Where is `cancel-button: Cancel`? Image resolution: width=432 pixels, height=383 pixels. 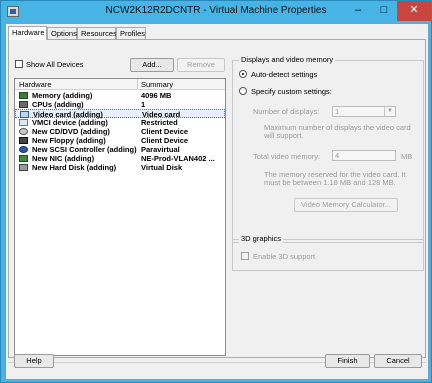 cancel-button: Cancel is located at coordinates (398, 361).